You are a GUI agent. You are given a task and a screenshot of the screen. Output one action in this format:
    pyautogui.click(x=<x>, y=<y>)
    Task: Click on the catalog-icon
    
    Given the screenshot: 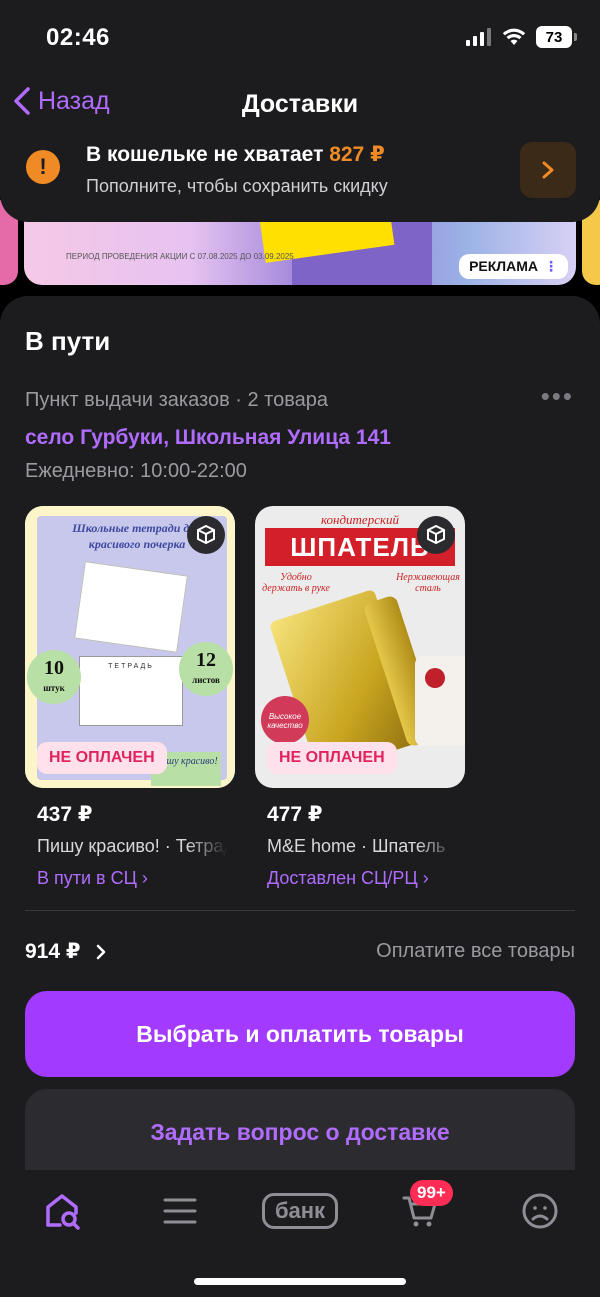 What is the action you would take?
    pyautogui.click(x=180, y=1211)
    